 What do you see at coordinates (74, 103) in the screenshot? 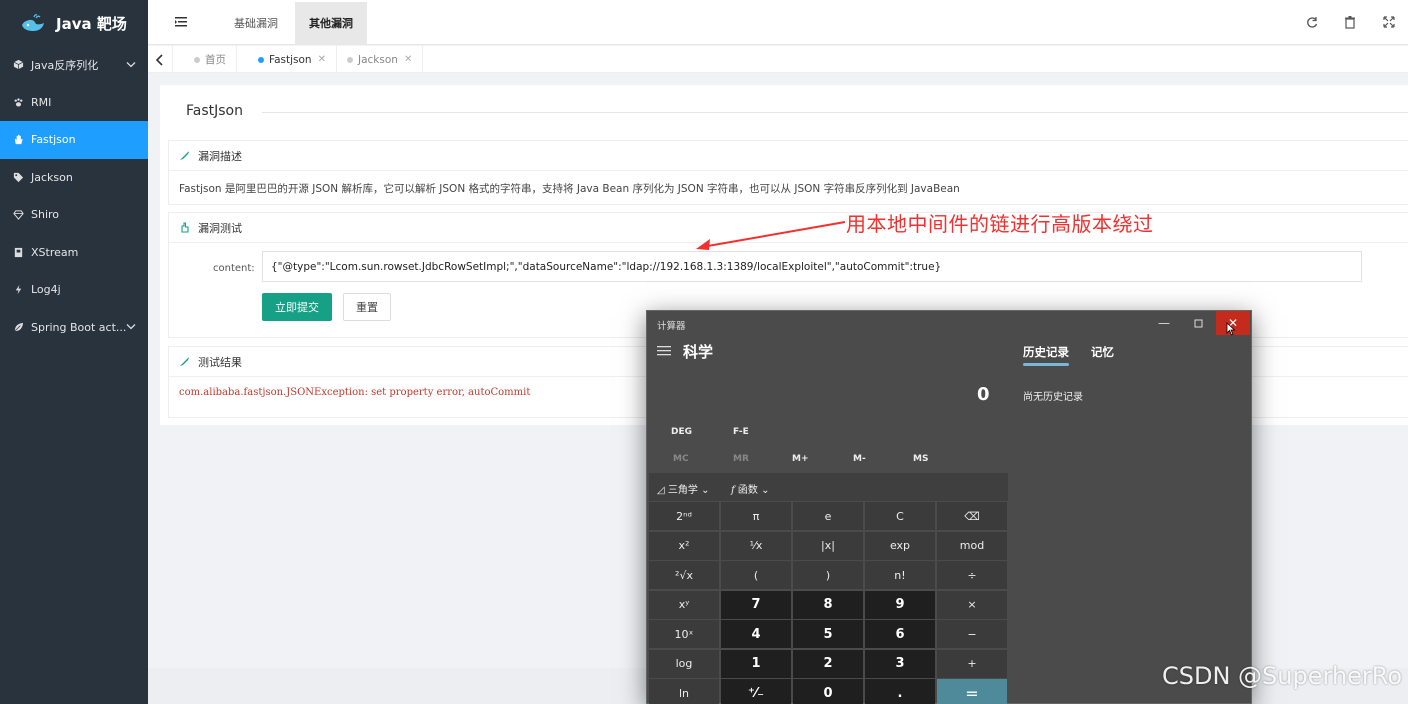
I see `sidebar-item-rmi: RMI` at bounding box center [74, 103].